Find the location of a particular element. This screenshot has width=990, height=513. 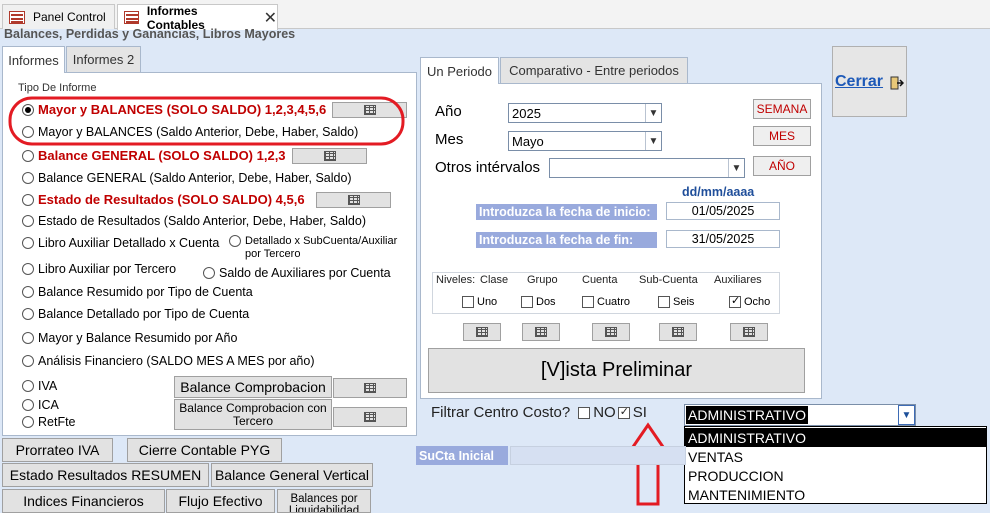

grid-button-balance-comprobacion is located at coordinates (370, 388).